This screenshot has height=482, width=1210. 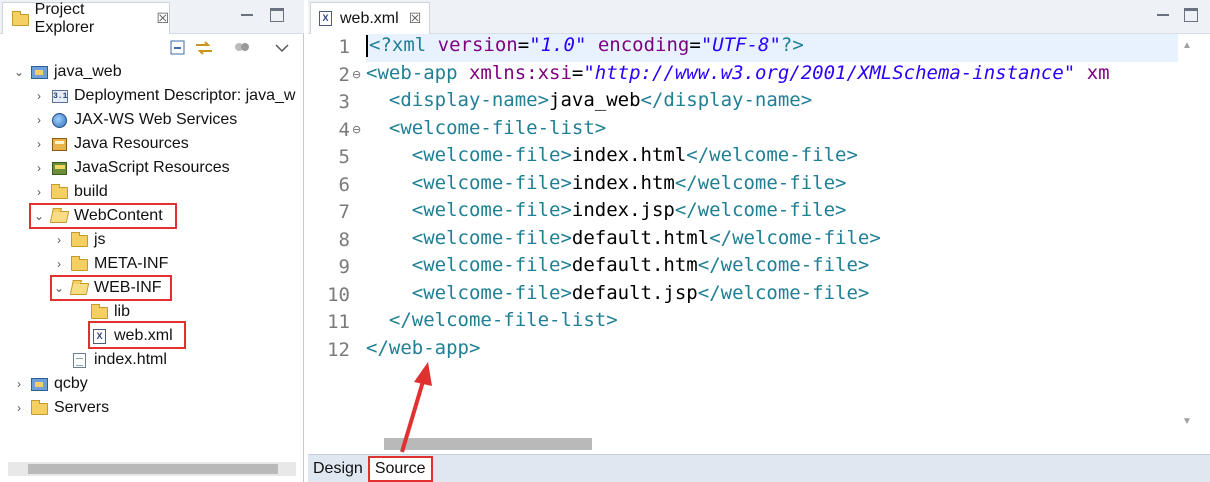 What do you see at coordinates (338, 469) in the screenshot?
I see `tab-design: Design` at bounding box center [338, 469].